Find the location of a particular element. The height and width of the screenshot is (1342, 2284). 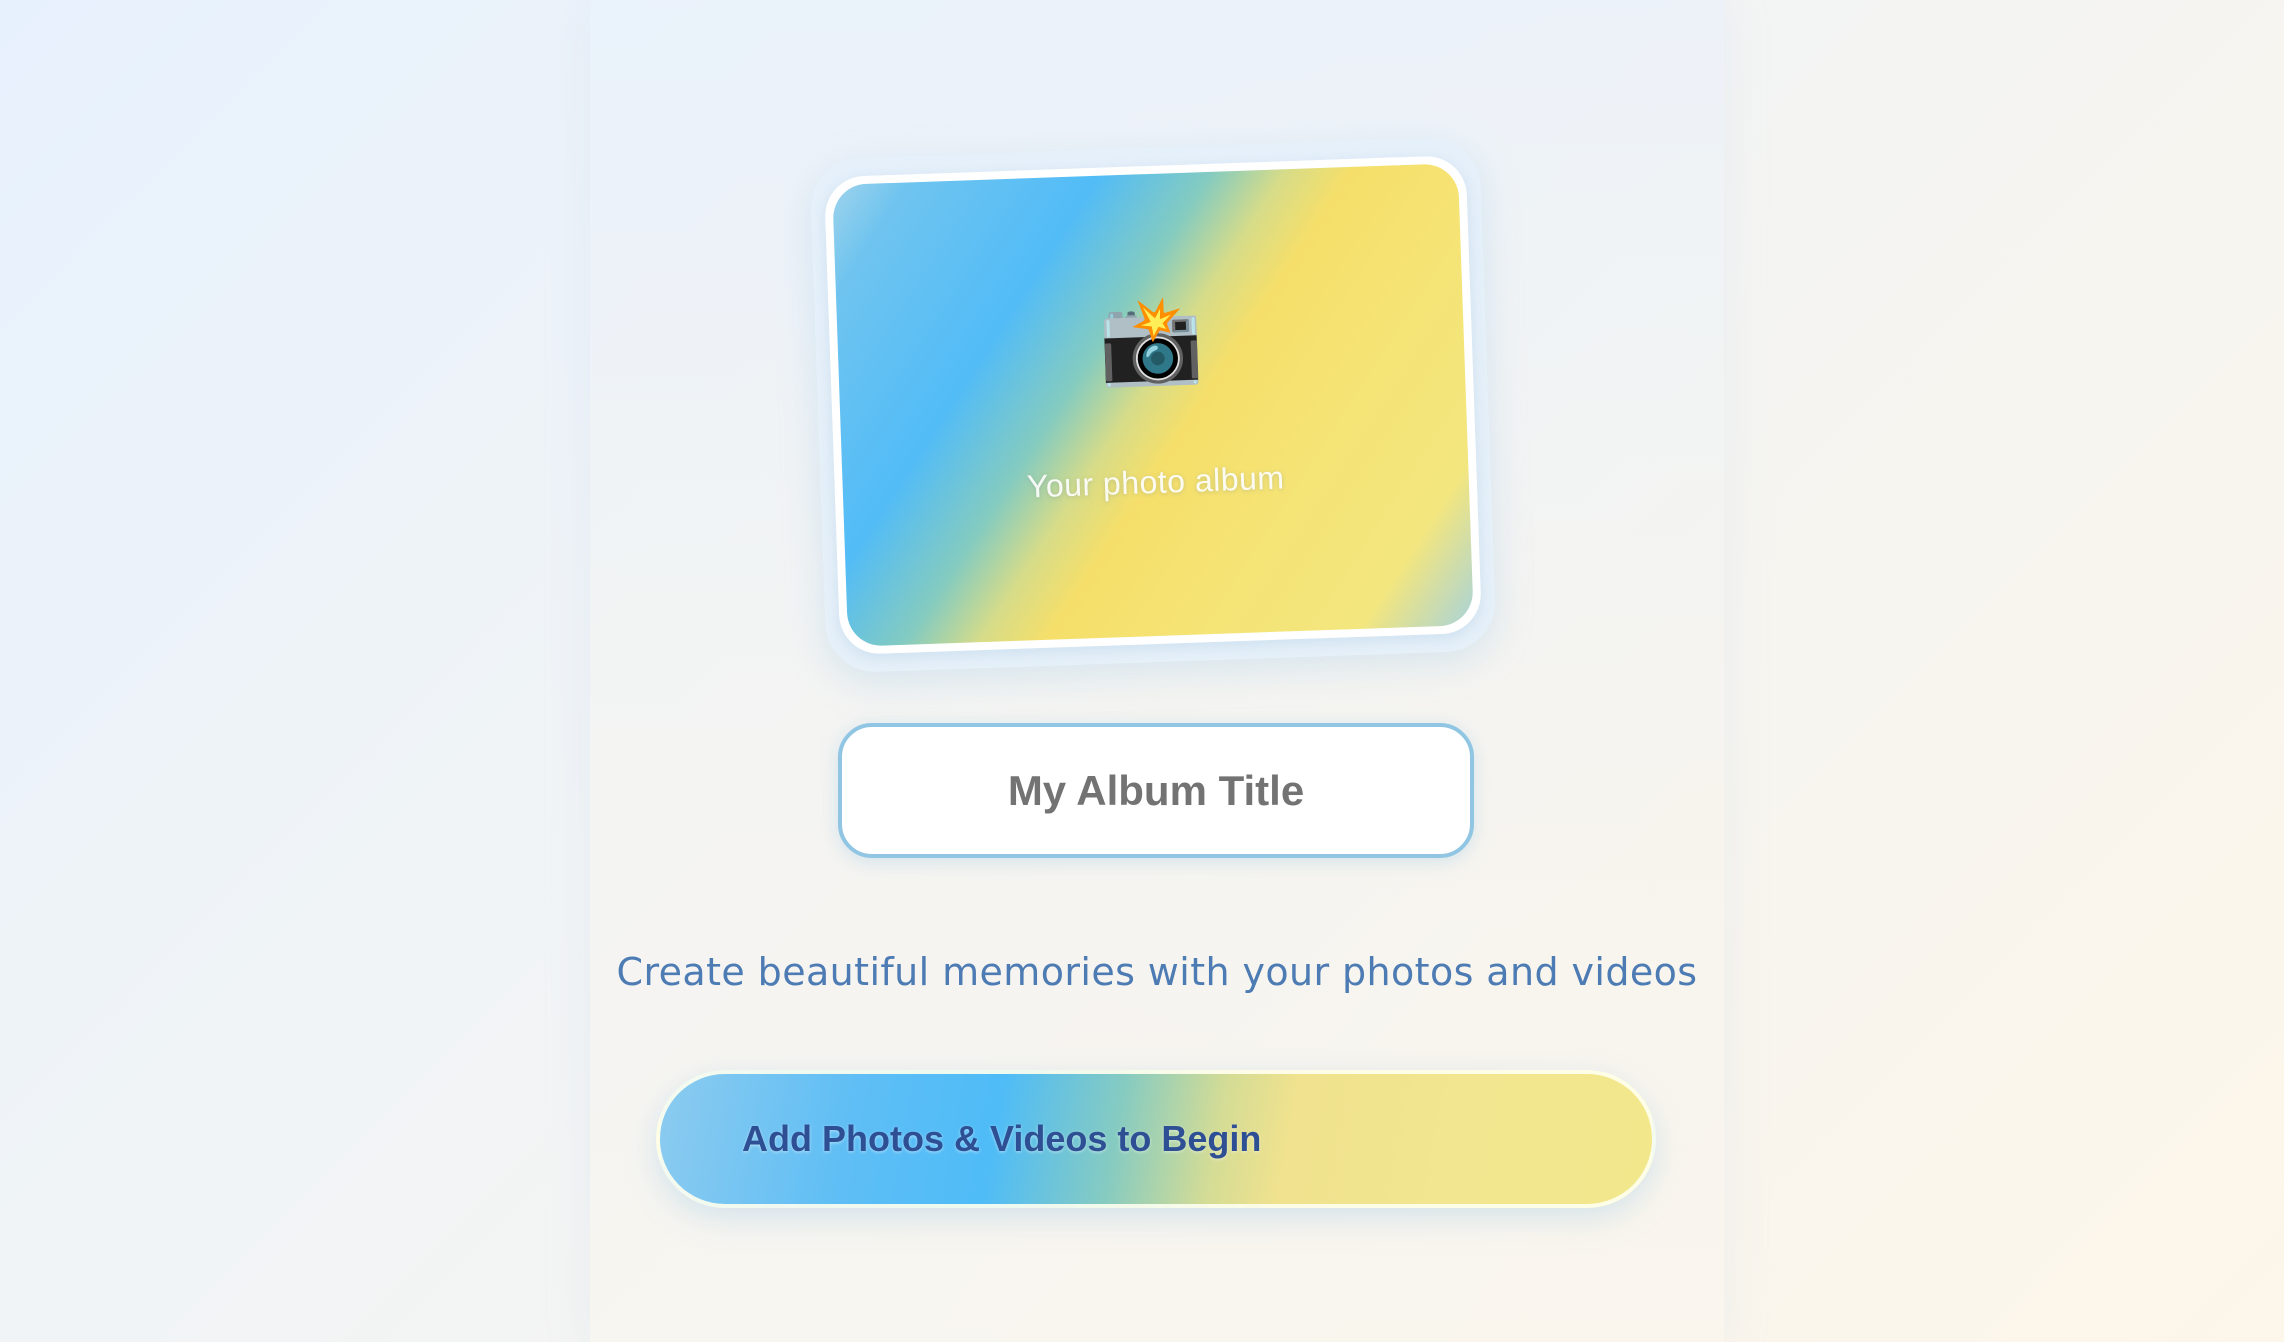

add-photos-videos-label: Add Photos & Videos to Begin is located at coordinates (1002, 1138).